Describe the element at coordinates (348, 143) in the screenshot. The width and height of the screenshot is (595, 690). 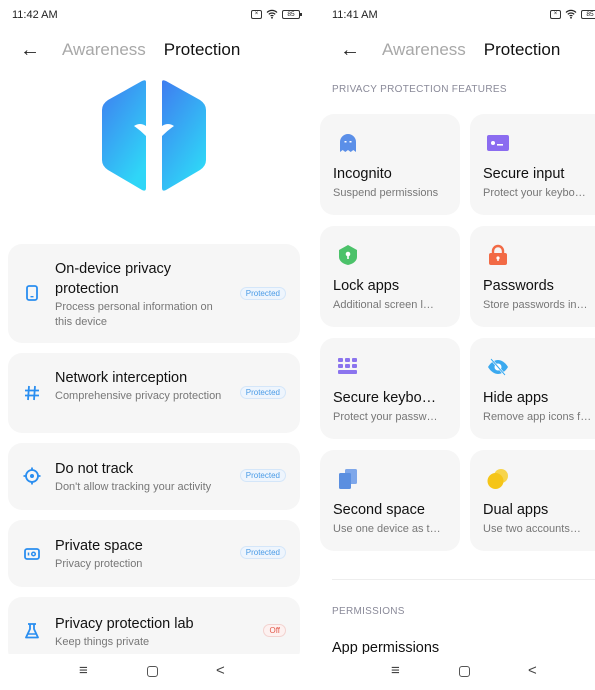
I see `ghost-icon` at that location.